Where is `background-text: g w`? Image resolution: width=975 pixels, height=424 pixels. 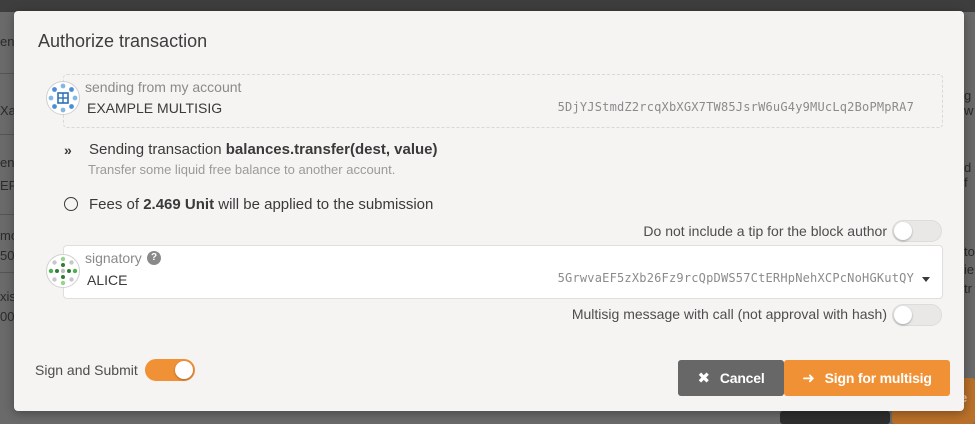 background-text: g w is located at coordinates (969, 103).